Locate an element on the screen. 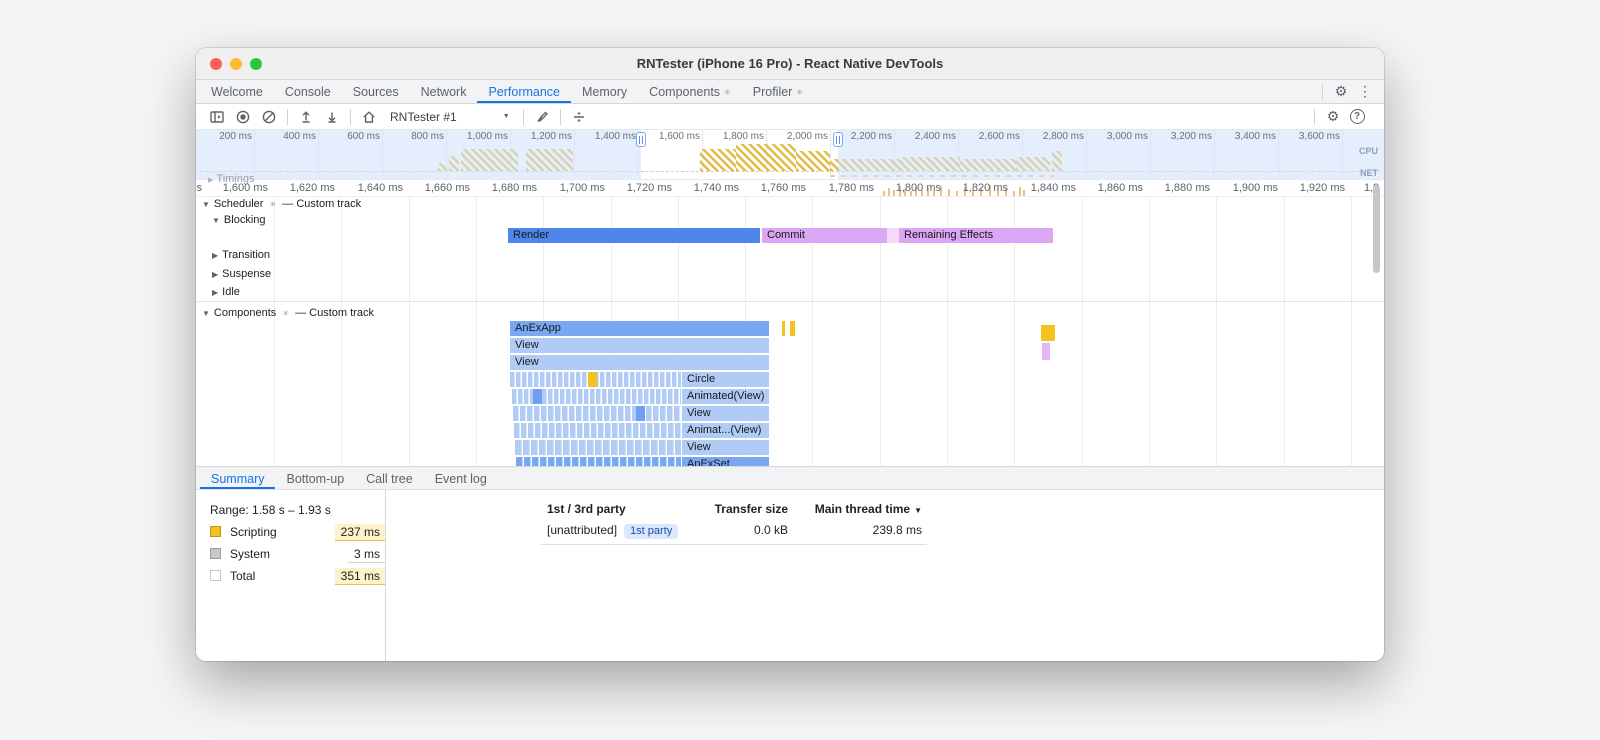 This screenshot has height=740, width=1600. record-button is located at coordinates (243, 117).